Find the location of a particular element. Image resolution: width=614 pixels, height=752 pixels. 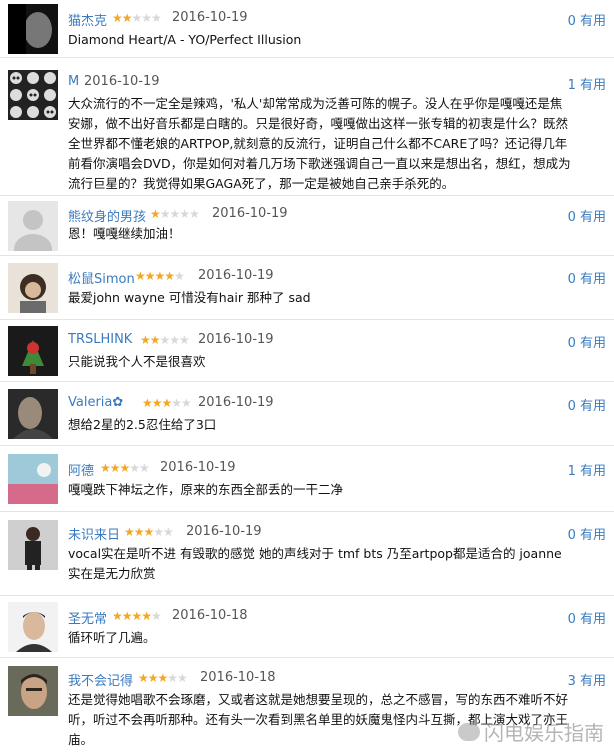

watermark: 闪电娱乐指南 is located at coordinates (531, 731).